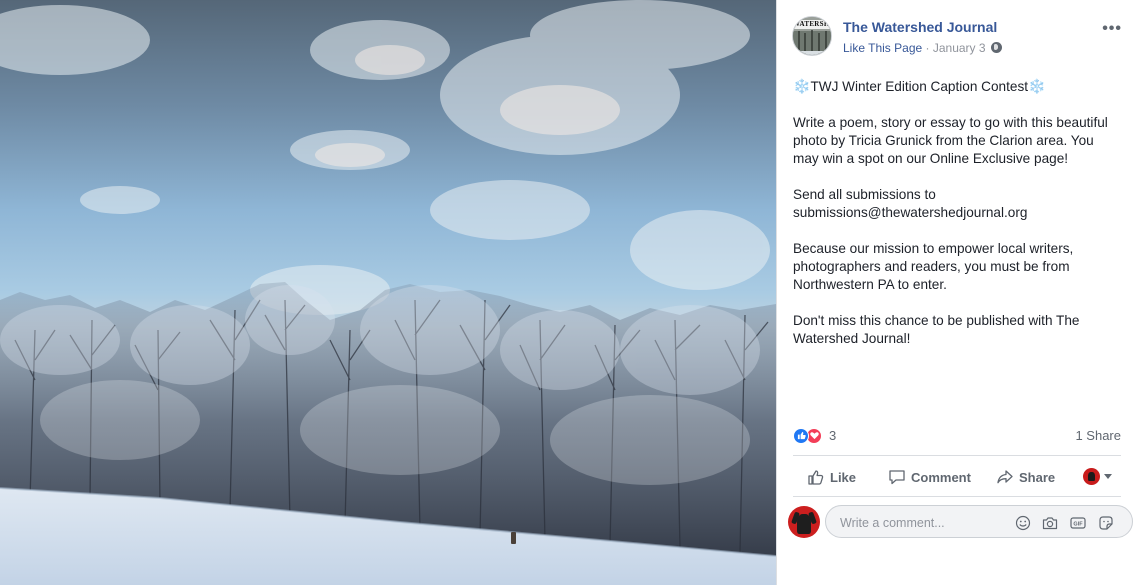  Describe the element at coordinates (1005, 477) in the screenshot. I see `share-icon` at that location.